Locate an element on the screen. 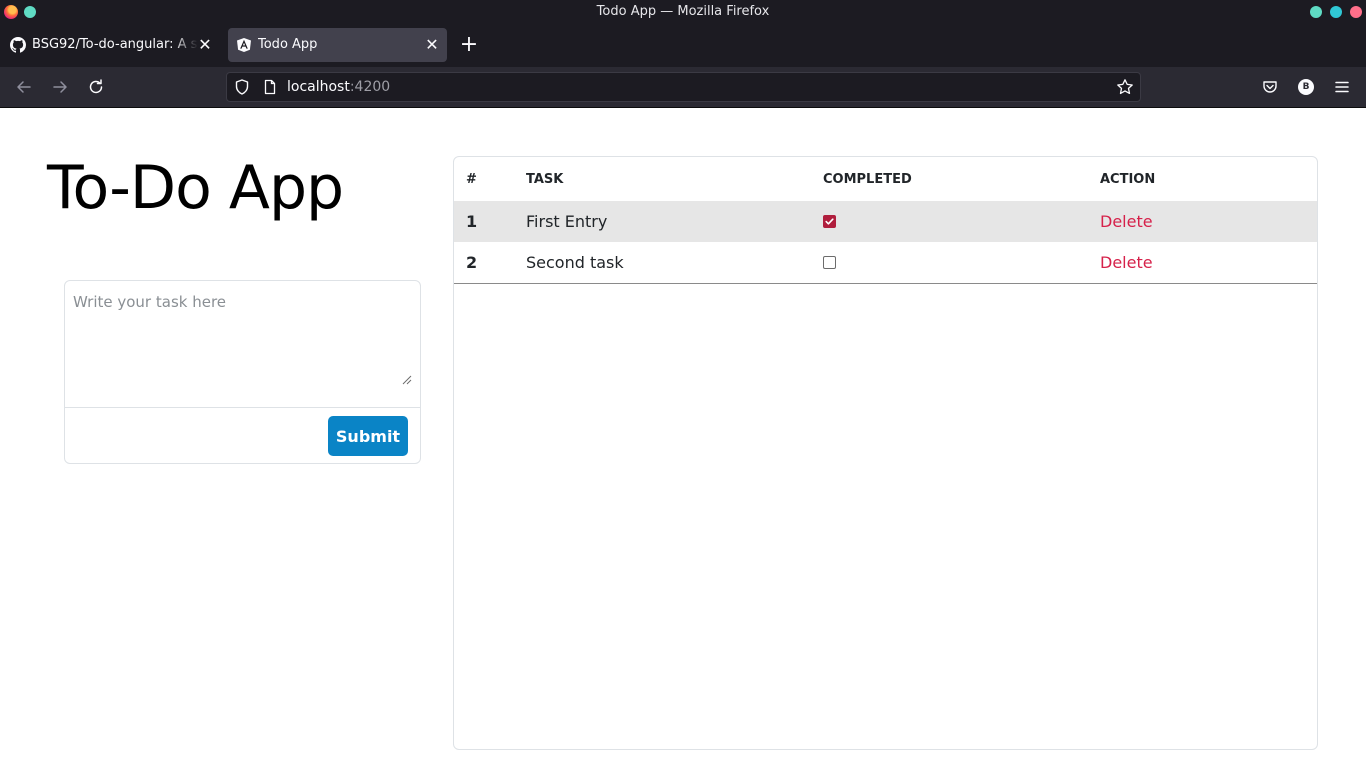 Image resolution: width=1366 pixels, height=768 pixels. column-header-task: TASK is located at coordinates (545, 179).